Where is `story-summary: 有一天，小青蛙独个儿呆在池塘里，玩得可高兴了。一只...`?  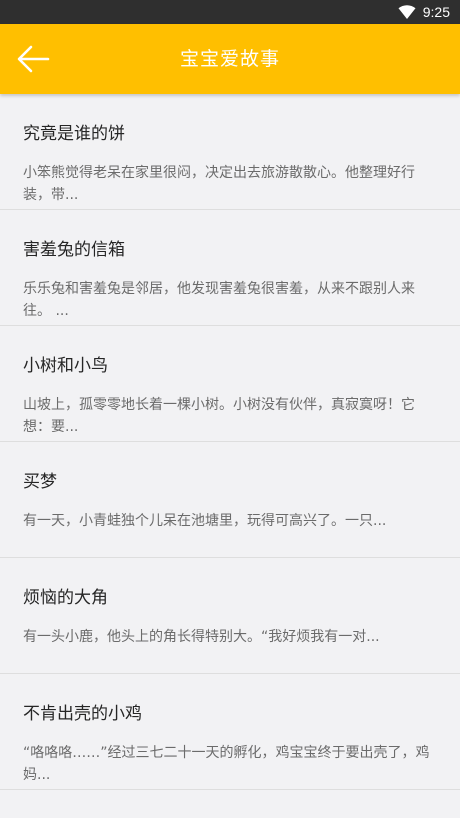
story-summary: 有一天，小青蛙独个儿呆在池塘里，玩得可高兴了。一只... is located at coordinates (205, 521).